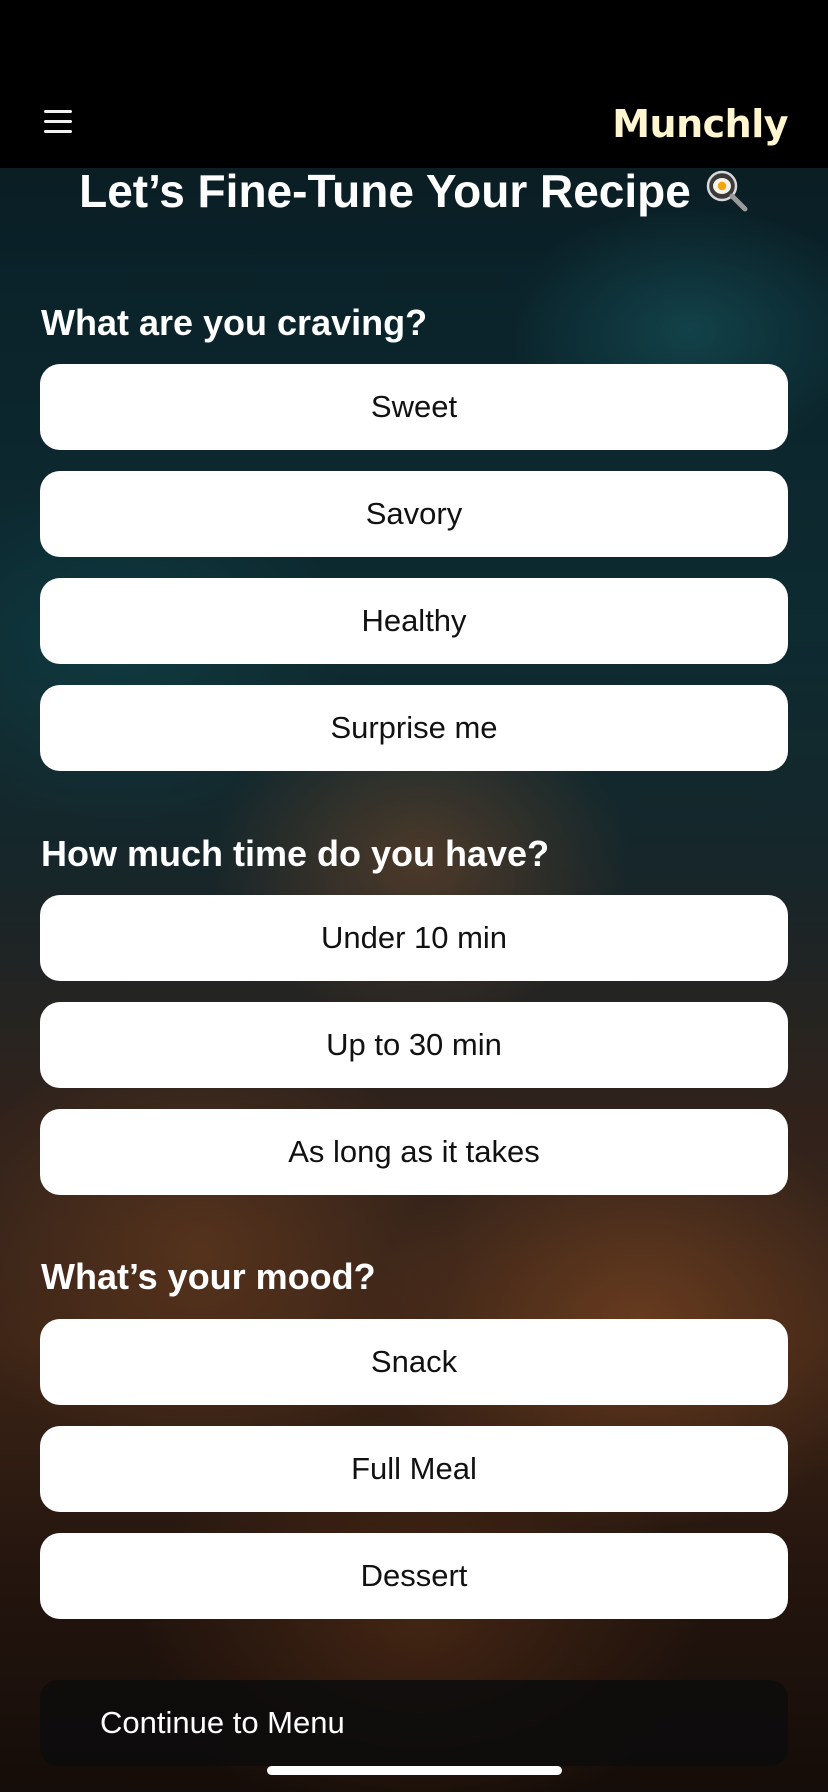 This screenshot has width=828, height=1792. What do you see at coordinates (414, 621) in the screenshot?
I see `option-healthy: Healthy` at bounding box center [414, 621].